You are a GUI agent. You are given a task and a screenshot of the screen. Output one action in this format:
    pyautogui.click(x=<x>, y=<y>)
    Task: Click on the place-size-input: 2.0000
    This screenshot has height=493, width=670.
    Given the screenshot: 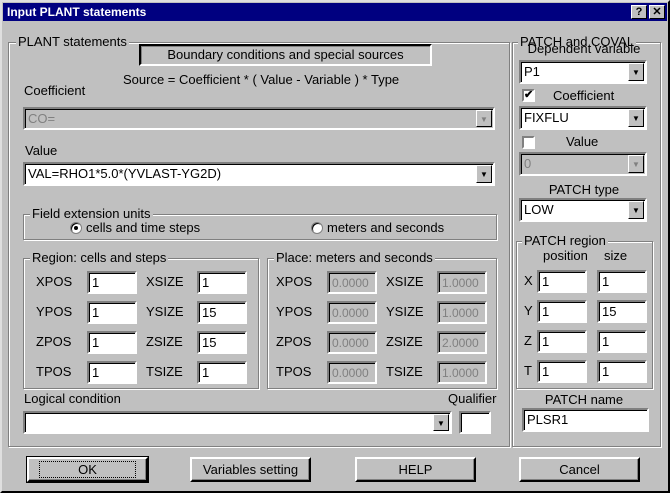 What is the action you would take?
    pyautogui.click(x=462, y=342)
    